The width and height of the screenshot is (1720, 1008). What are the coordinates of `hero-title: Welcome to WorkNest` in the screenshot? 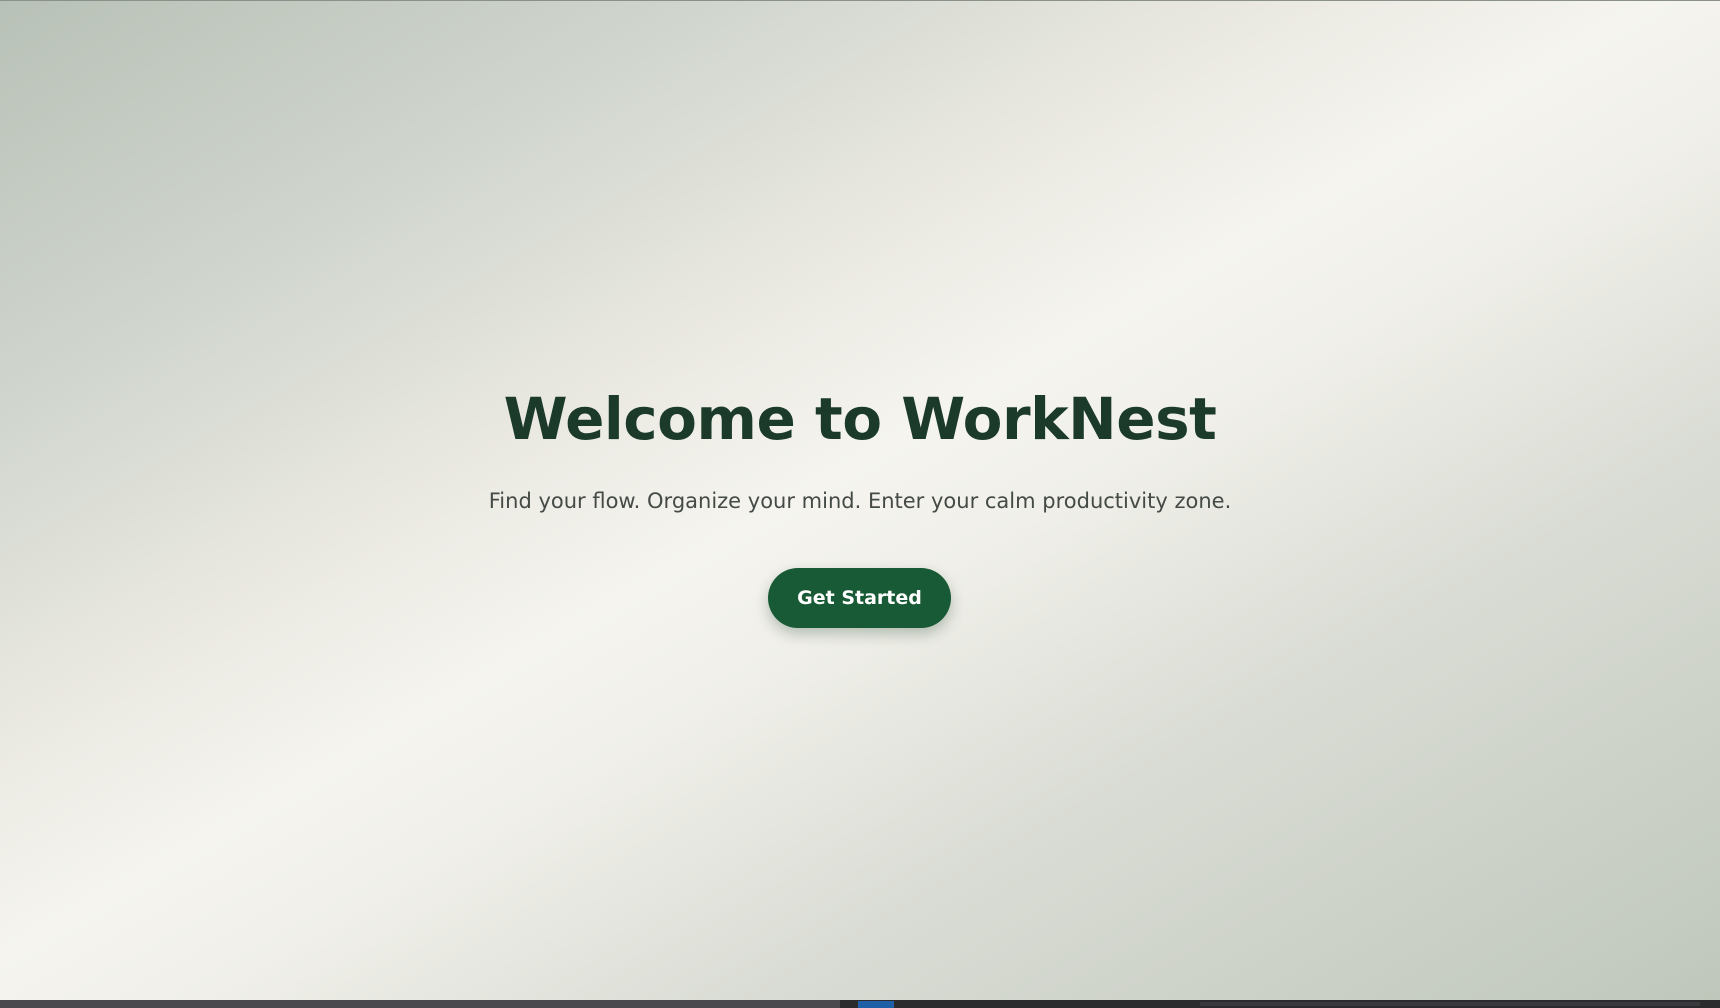 It's located at (860, 419).